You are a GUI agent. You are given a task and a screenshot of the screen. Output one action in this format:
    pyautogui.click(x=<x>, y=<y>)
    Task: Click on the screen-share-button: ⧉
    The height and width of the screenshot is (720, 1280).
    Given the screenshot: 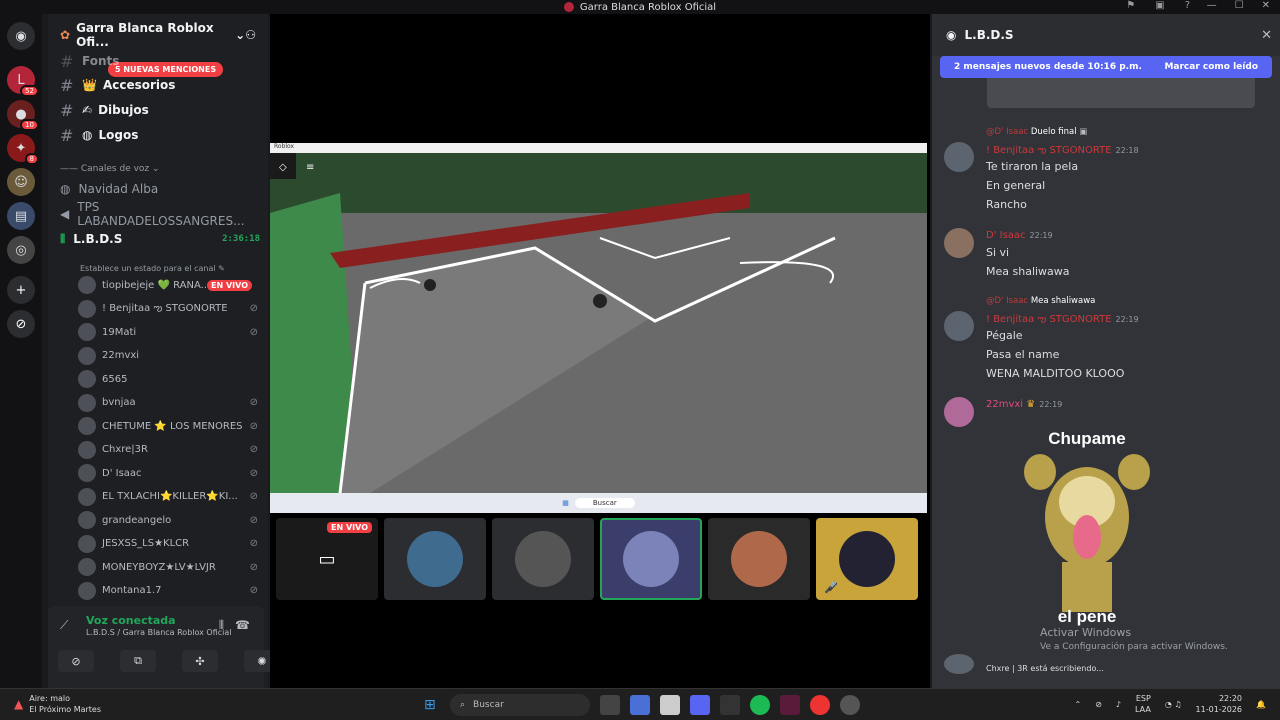 What is the action you would take?
    pyautogui.click(x=138, y=661)
    